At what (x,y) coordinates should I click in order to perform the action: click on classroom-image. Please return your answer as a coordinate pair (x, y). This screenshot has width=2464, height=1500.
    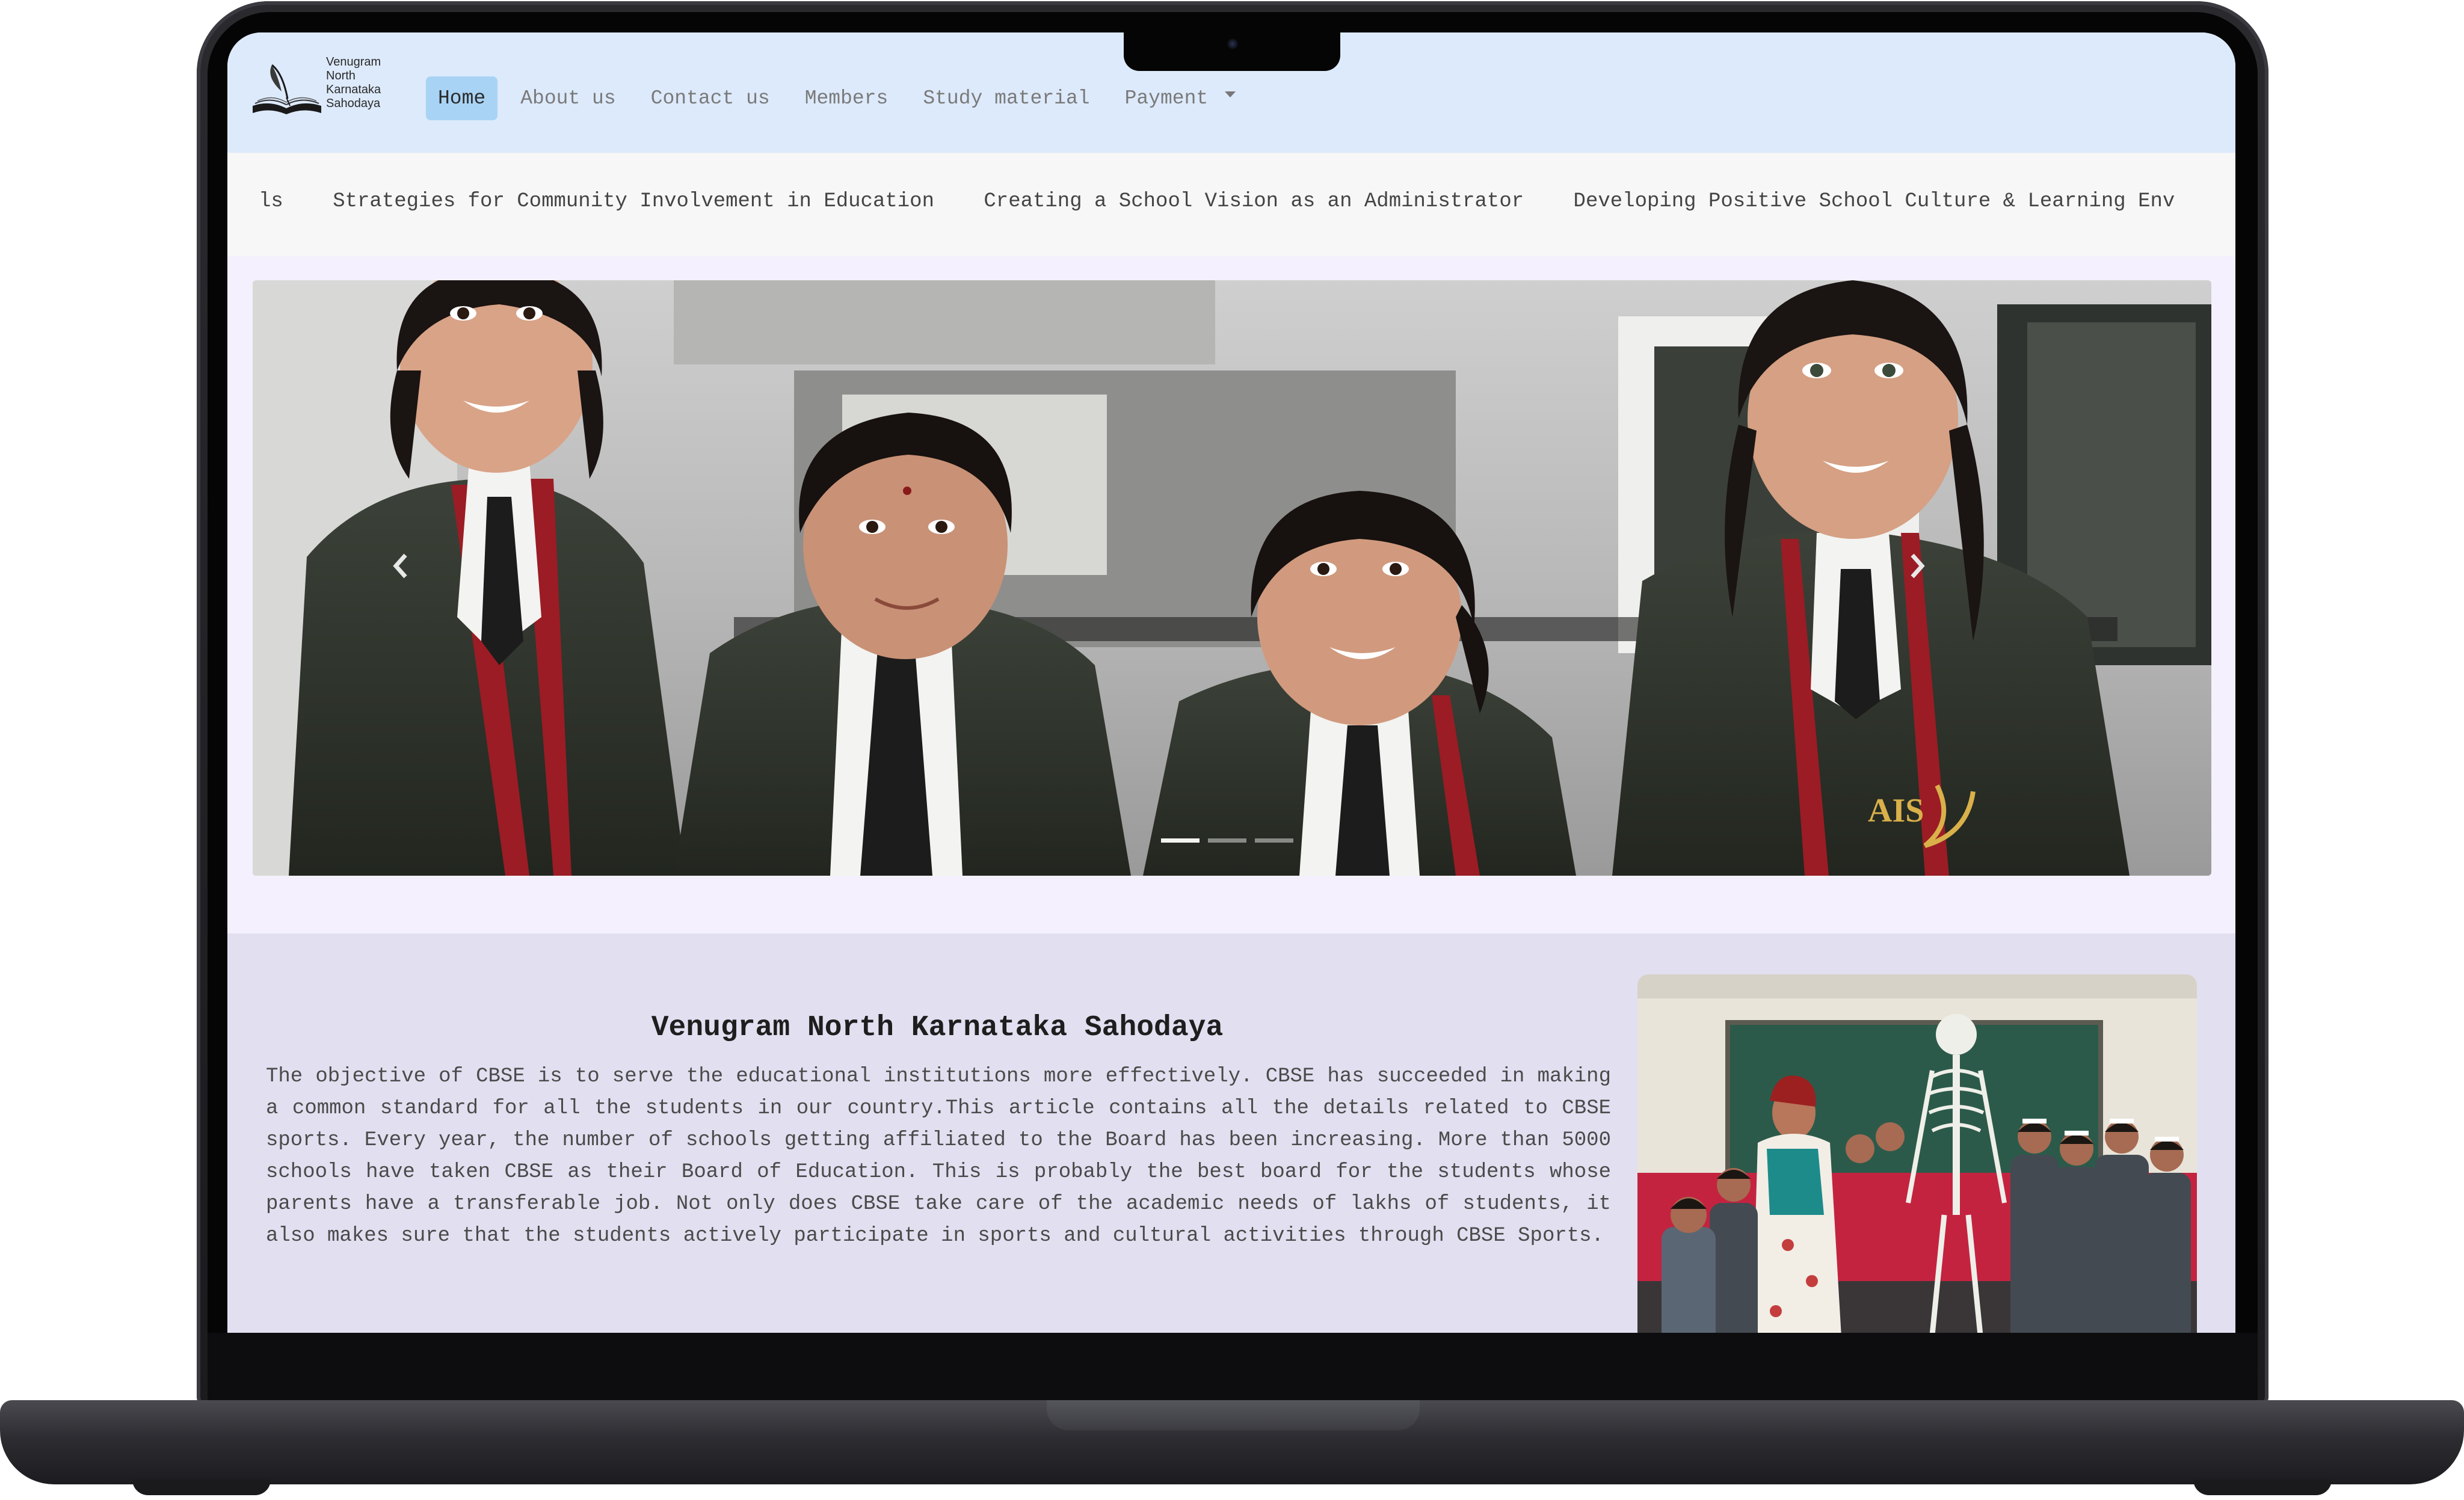
    Looking at the image, I should click on (1917, 1154).